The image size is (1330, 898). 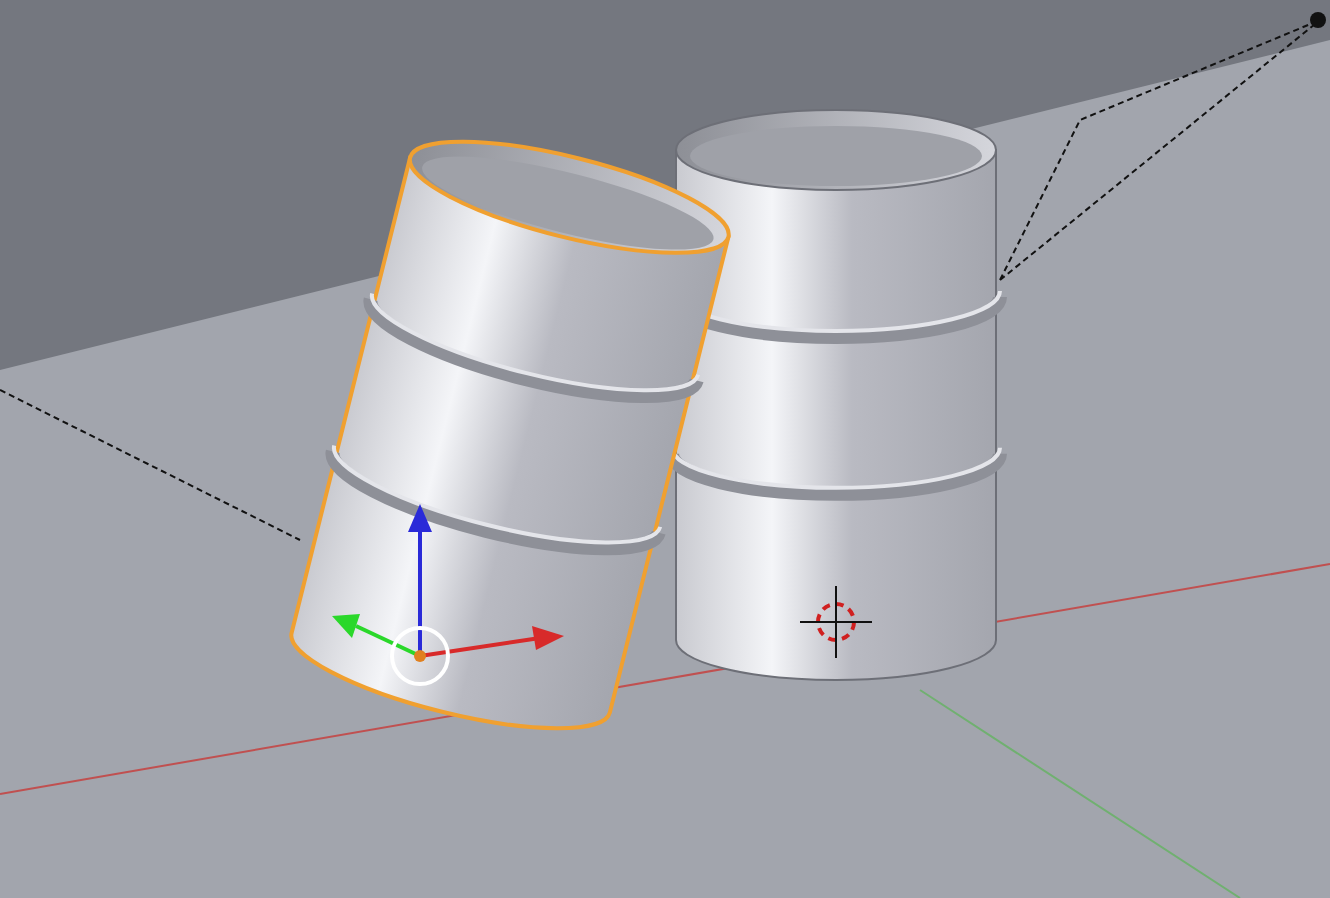 What do you see at coordinates (448, 595) in the screenshot?
I see `transform-gizmo-drawing` at bounding box center [448, 595].